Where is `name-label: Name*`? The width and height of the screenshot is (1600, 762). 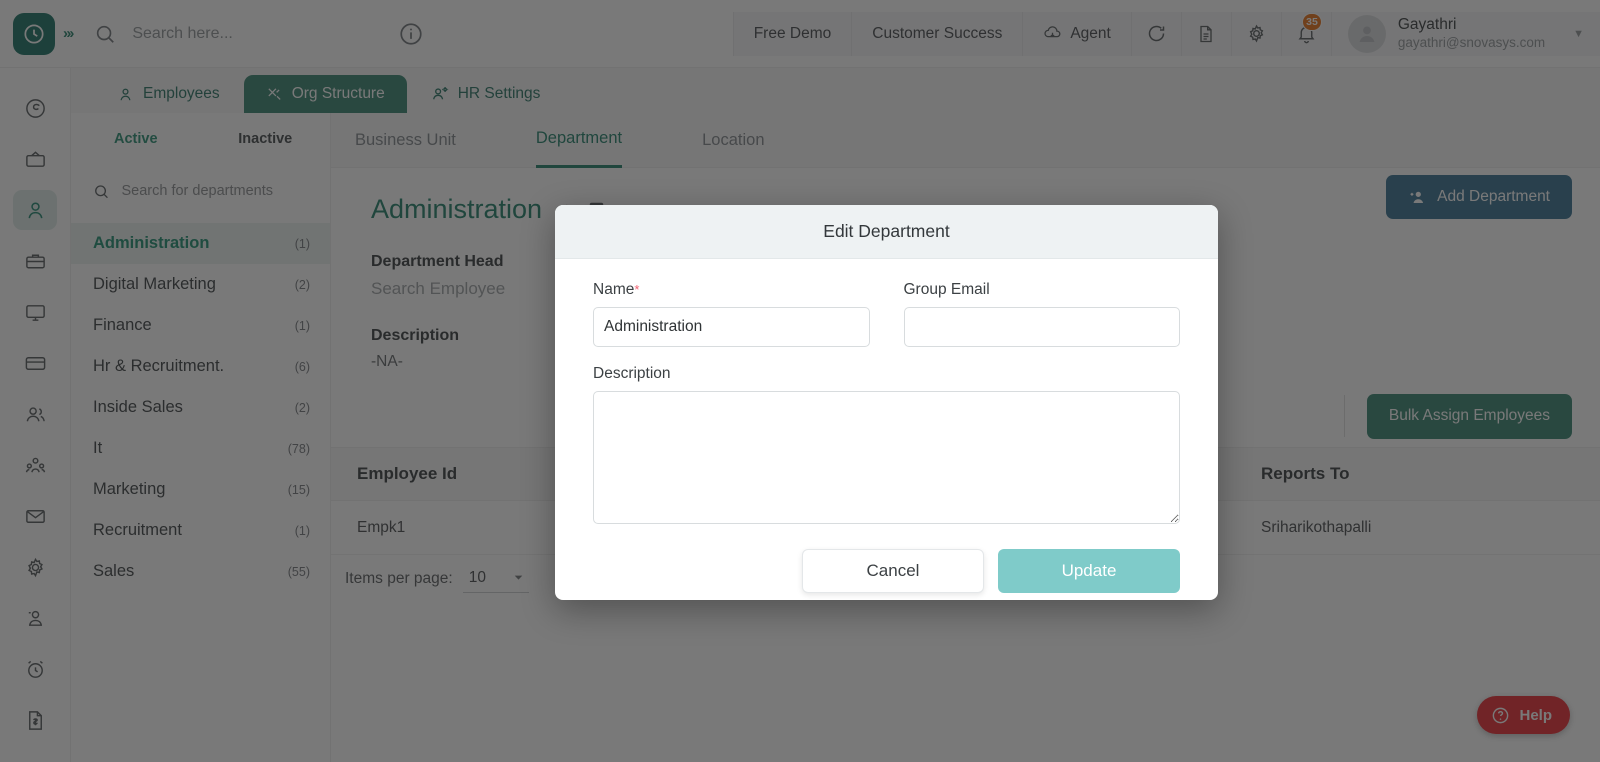
name-label: Name* is located at coordinates (731, 290).